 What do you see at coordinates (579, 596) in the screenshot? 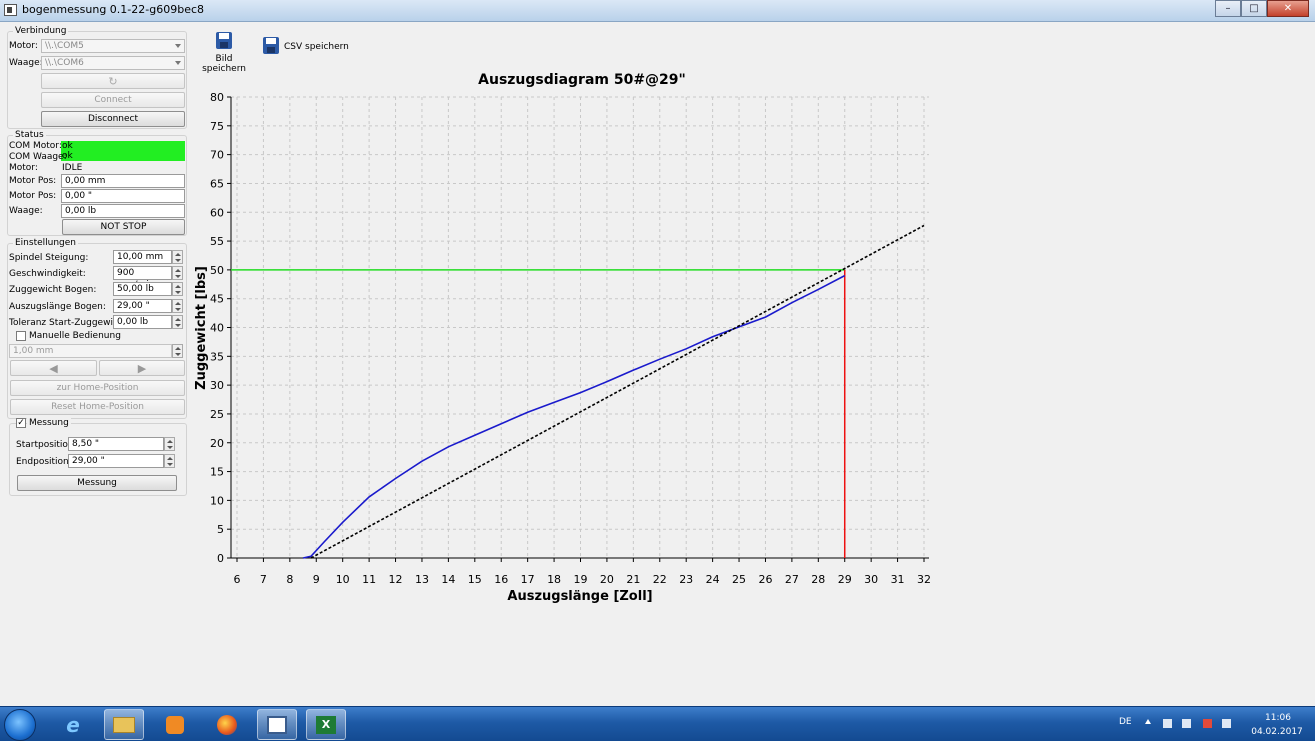
I see `x-axis-label: Auszugslänge [Zoll]` at bounding box center [579, 596].